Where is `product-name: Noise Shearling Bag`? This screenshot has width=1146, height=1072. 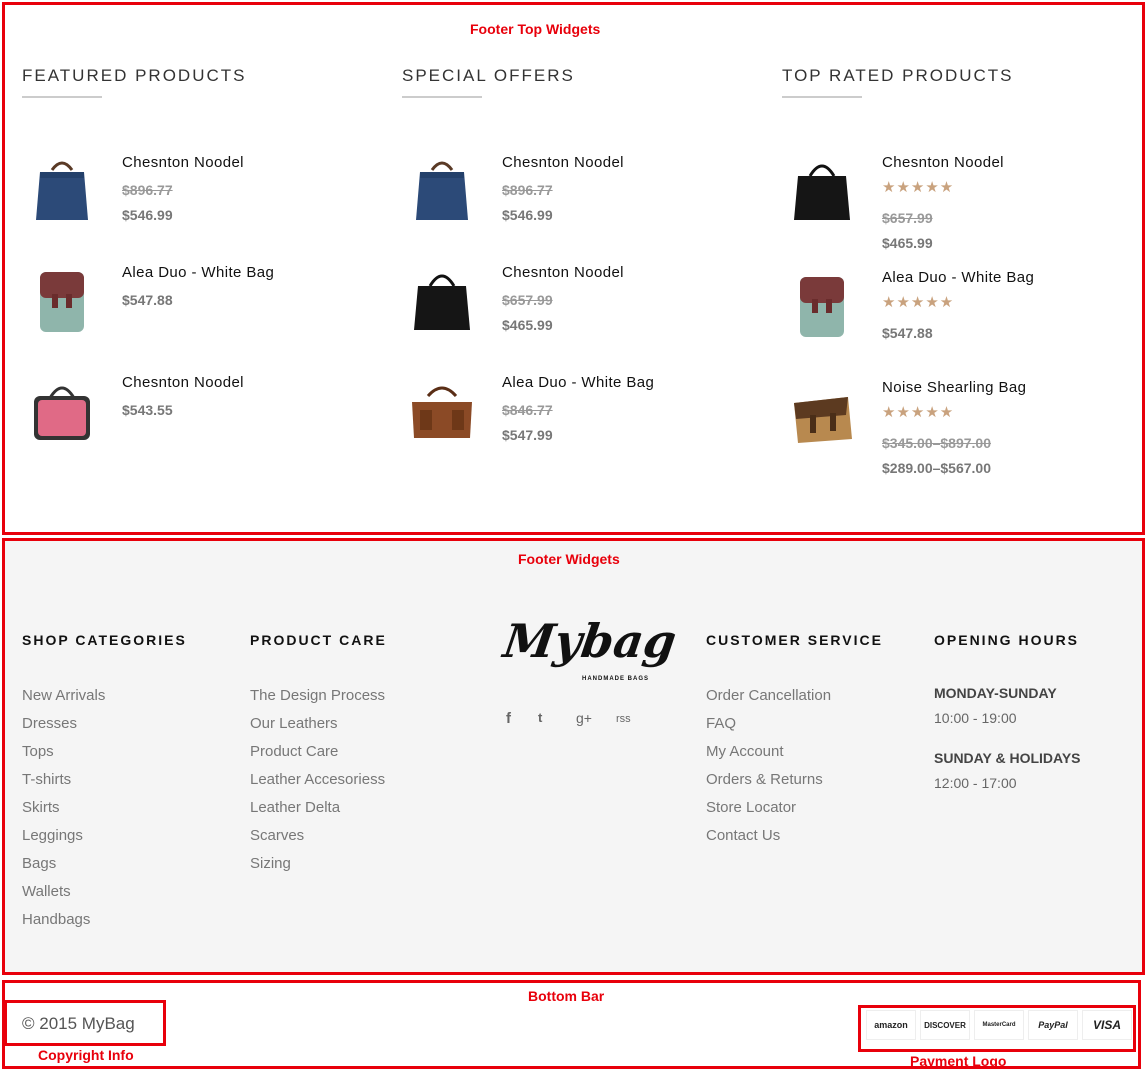
product-name: Noise Shearling Bag is located at coordinates (954, 391).